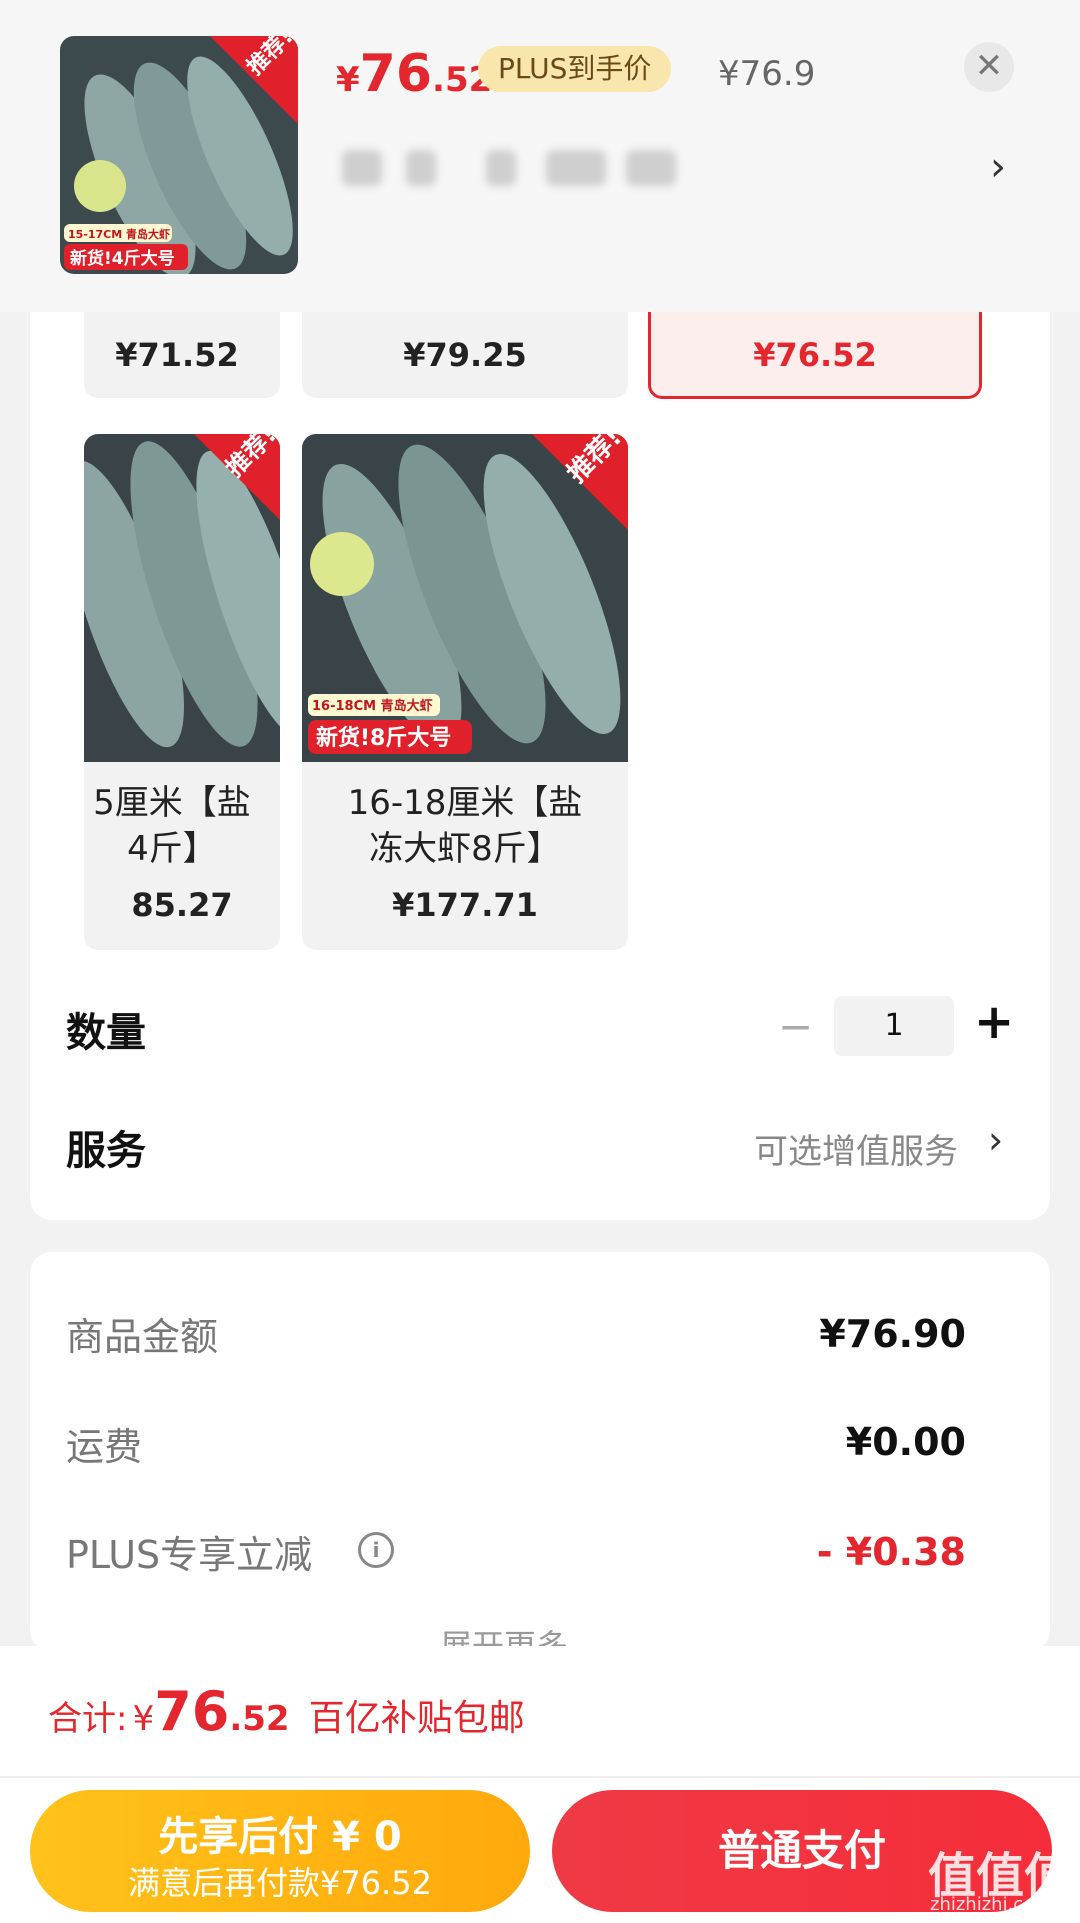 The image size is (1080, 1923). What do you see at coordinates (280, 1883) in the screenshot?
I see `pay-later-subtitle: 满意后再付款¥76.52` at bounding box center [280, 1883].